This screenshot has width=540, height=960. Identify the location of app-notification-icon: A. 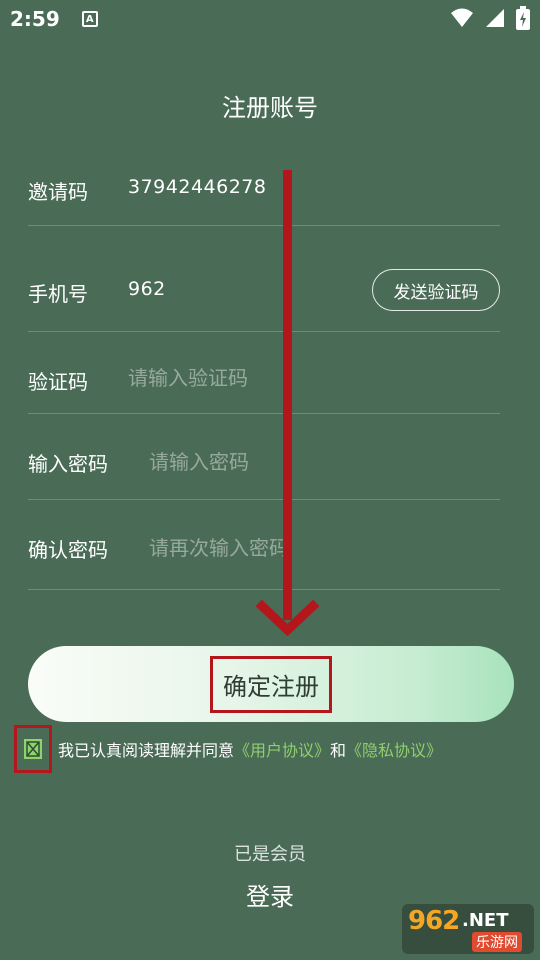
(89, 19).